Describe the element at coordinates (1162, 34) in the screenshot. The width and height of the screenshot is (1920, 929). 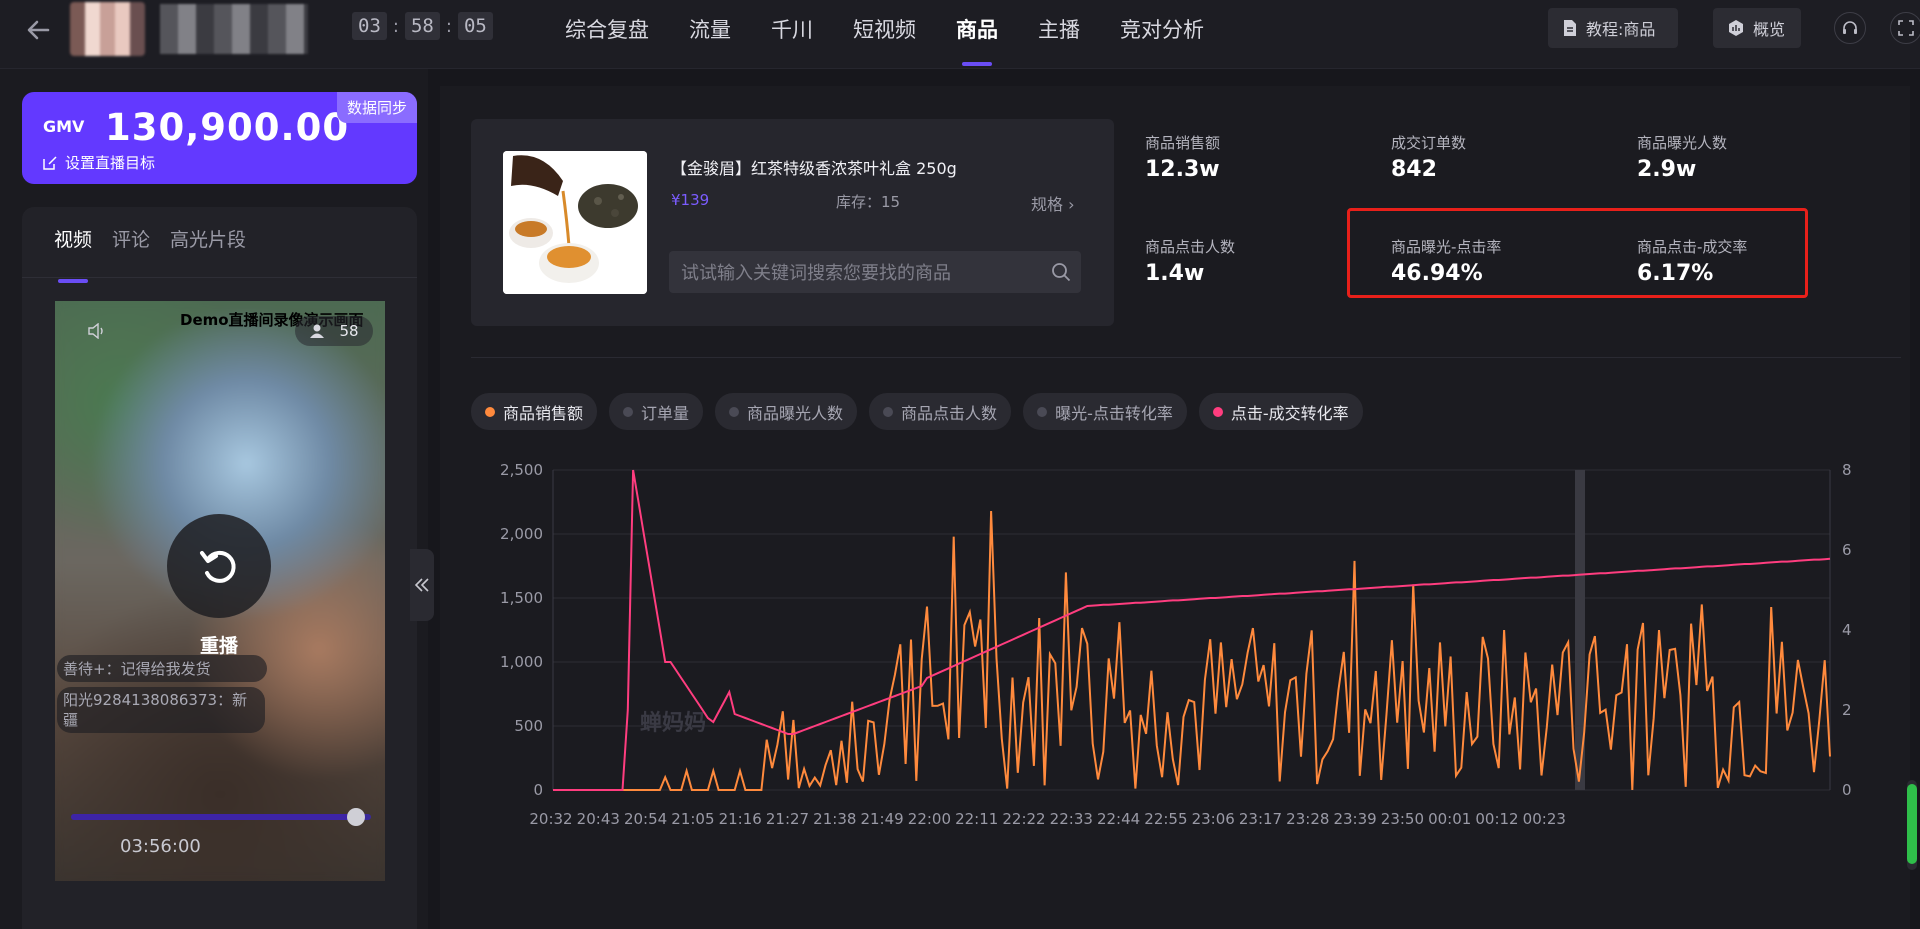
I see `nav-tab-competitor: 竞对分析` at that location.